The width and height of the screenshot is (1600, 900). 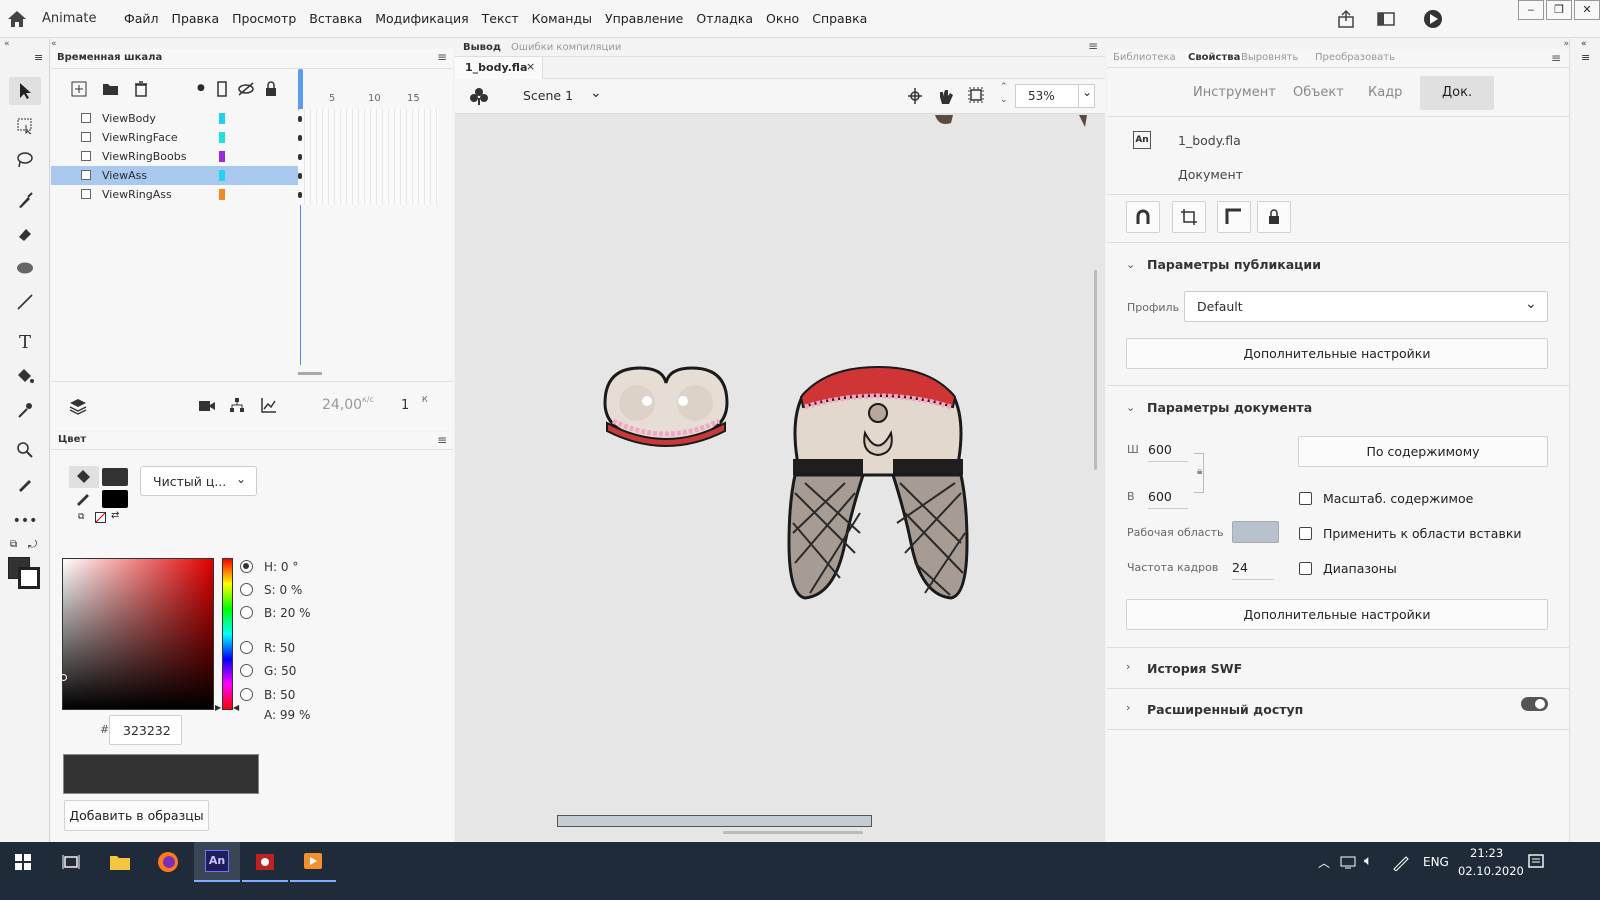 What do you see at coordinates (1234, 93) in the screenshot?
I see `properties-subtab: Инструмент` at bounding box center [1234, 93].